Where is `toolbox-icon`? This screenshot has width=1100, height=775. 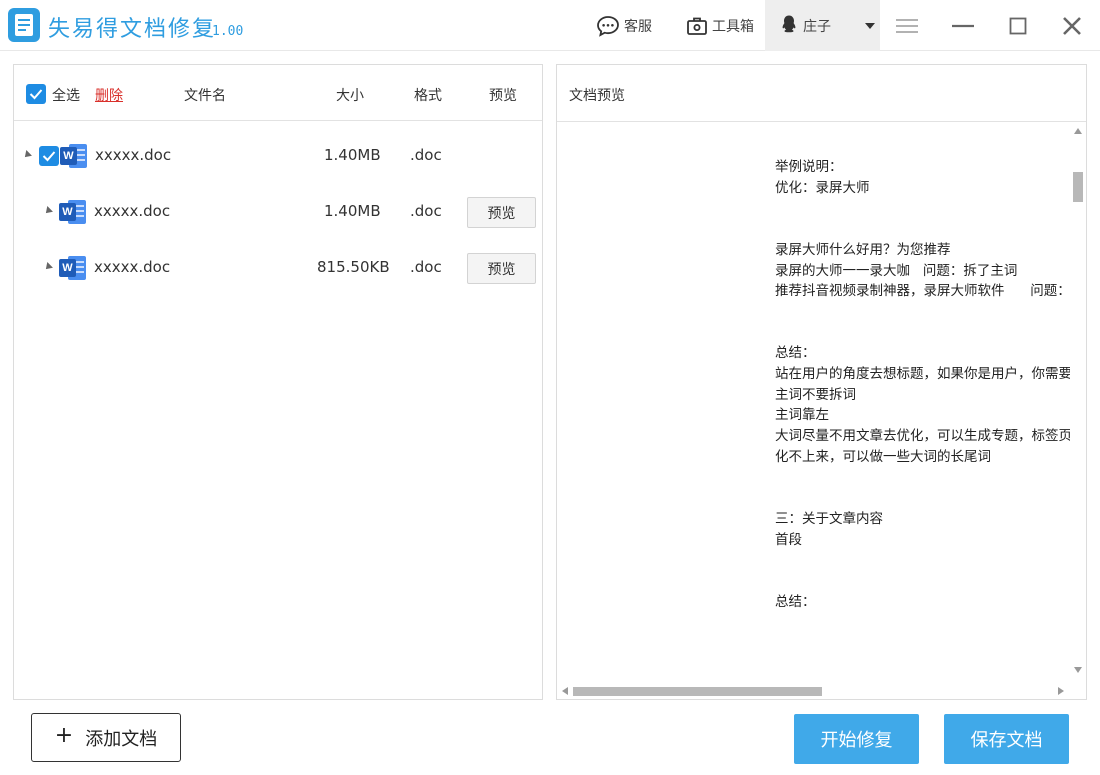 toolbox-icon is located at coordinates (697, 26).